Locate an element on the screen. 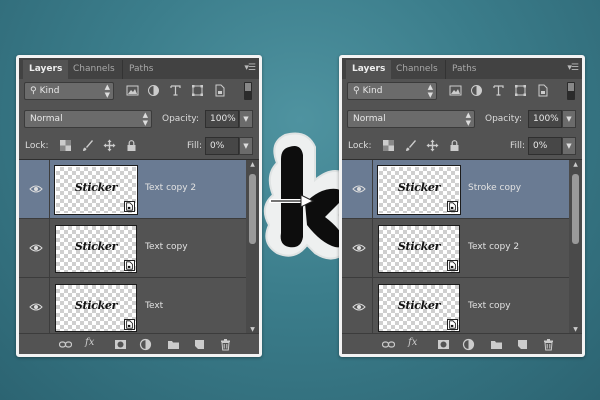 The width and height of the screenshot is (600, 400). layer-row: Sticker Text is located at coordinates (132, 307).